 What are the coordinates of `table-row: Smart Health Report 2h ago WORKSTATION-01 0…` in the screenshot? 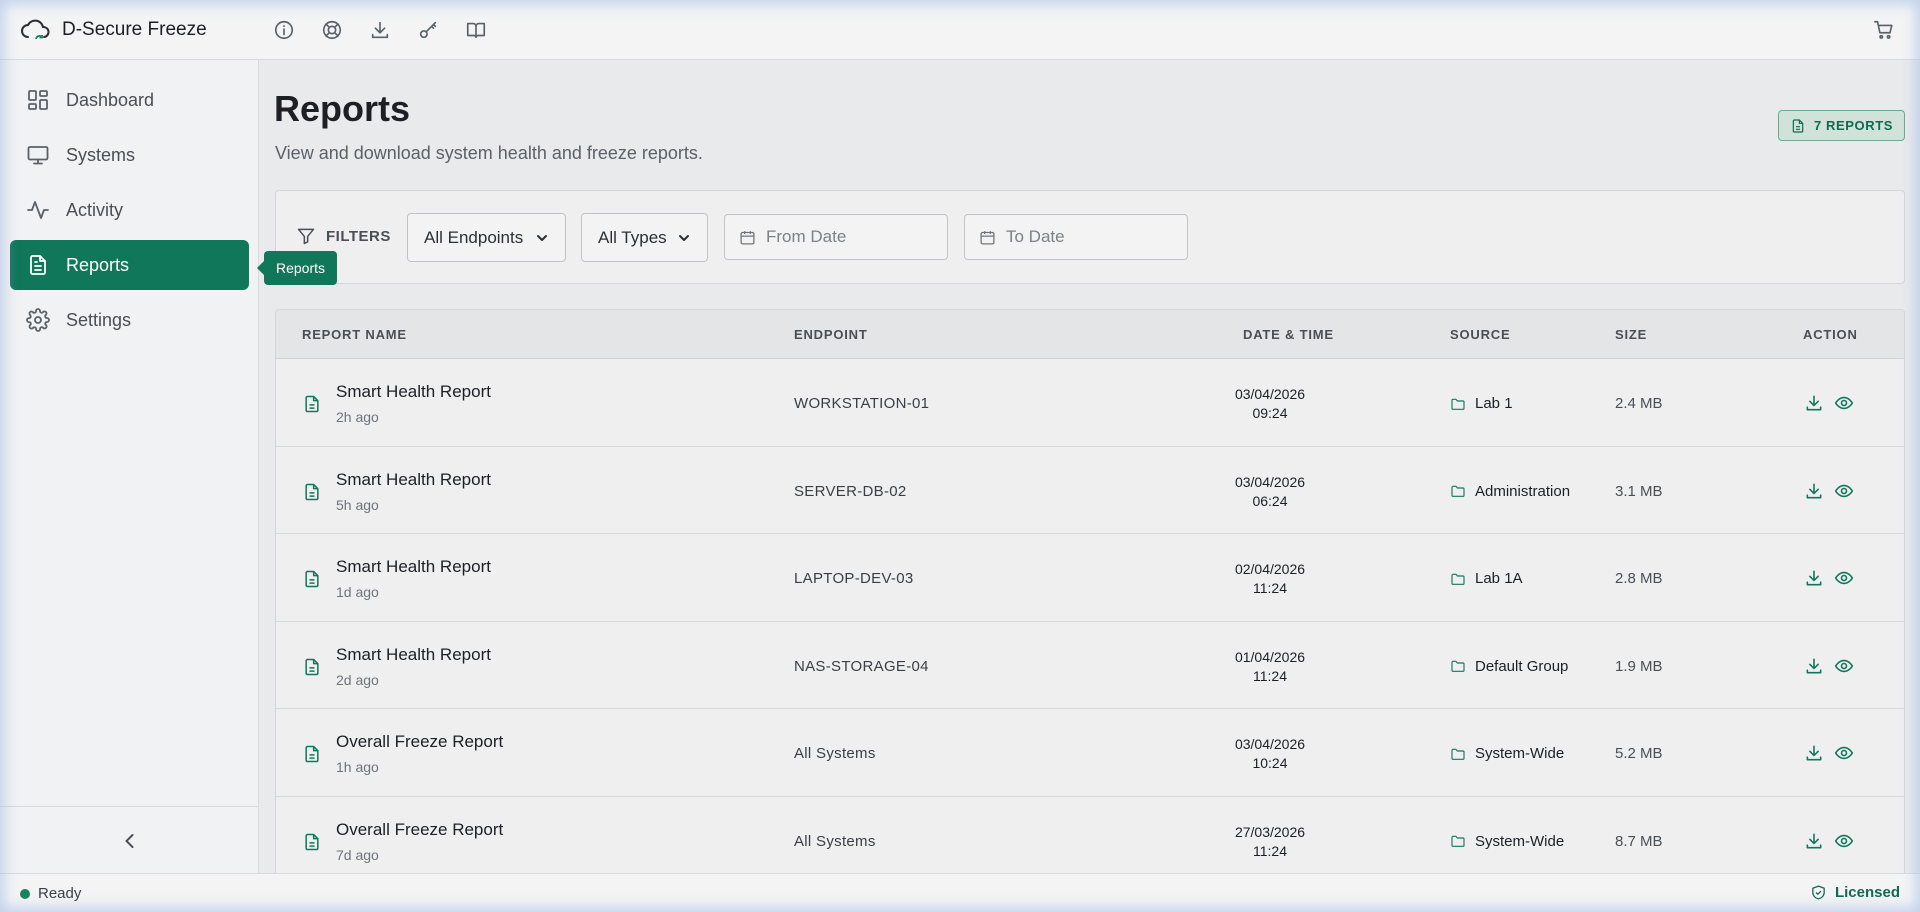 It's located at (1090, 403).